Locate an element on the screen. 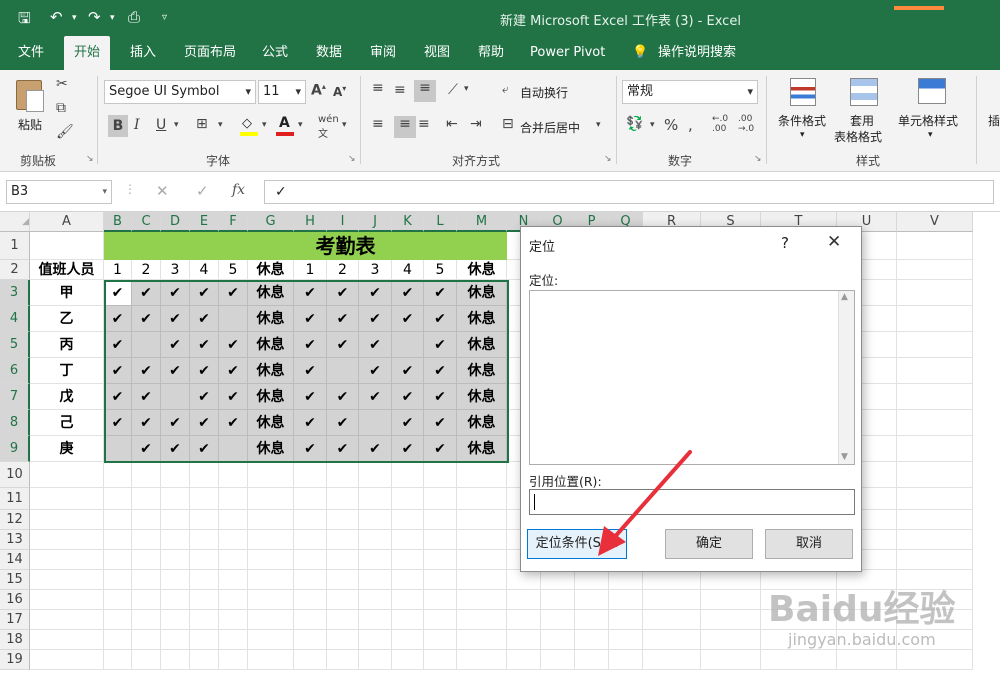 This screenshot has height=679, width=1000. format-as-table-button: 套用 表格格式 is located at coordinates (865, 112).